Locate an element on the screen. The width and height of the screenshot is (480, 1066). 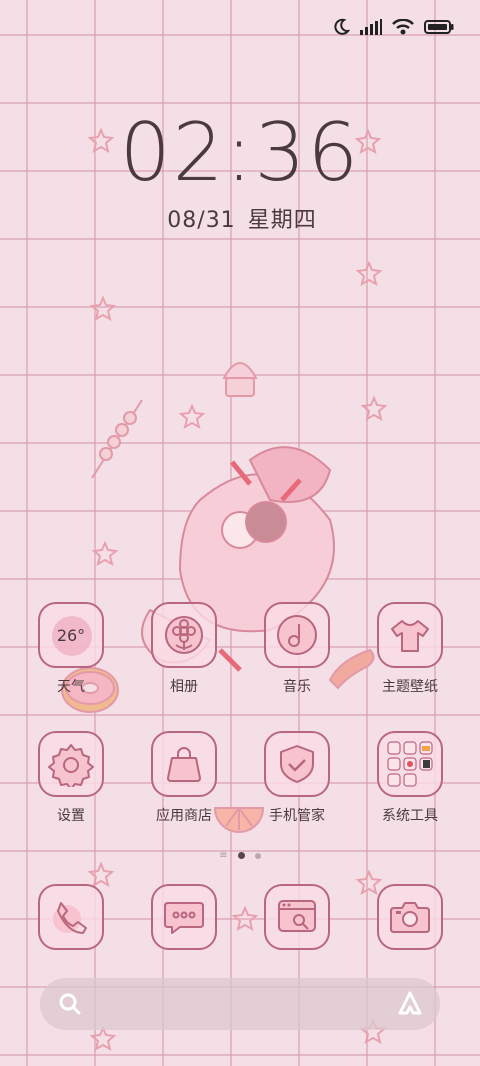
app-label: 相册 is located at coordinates (184, 687).